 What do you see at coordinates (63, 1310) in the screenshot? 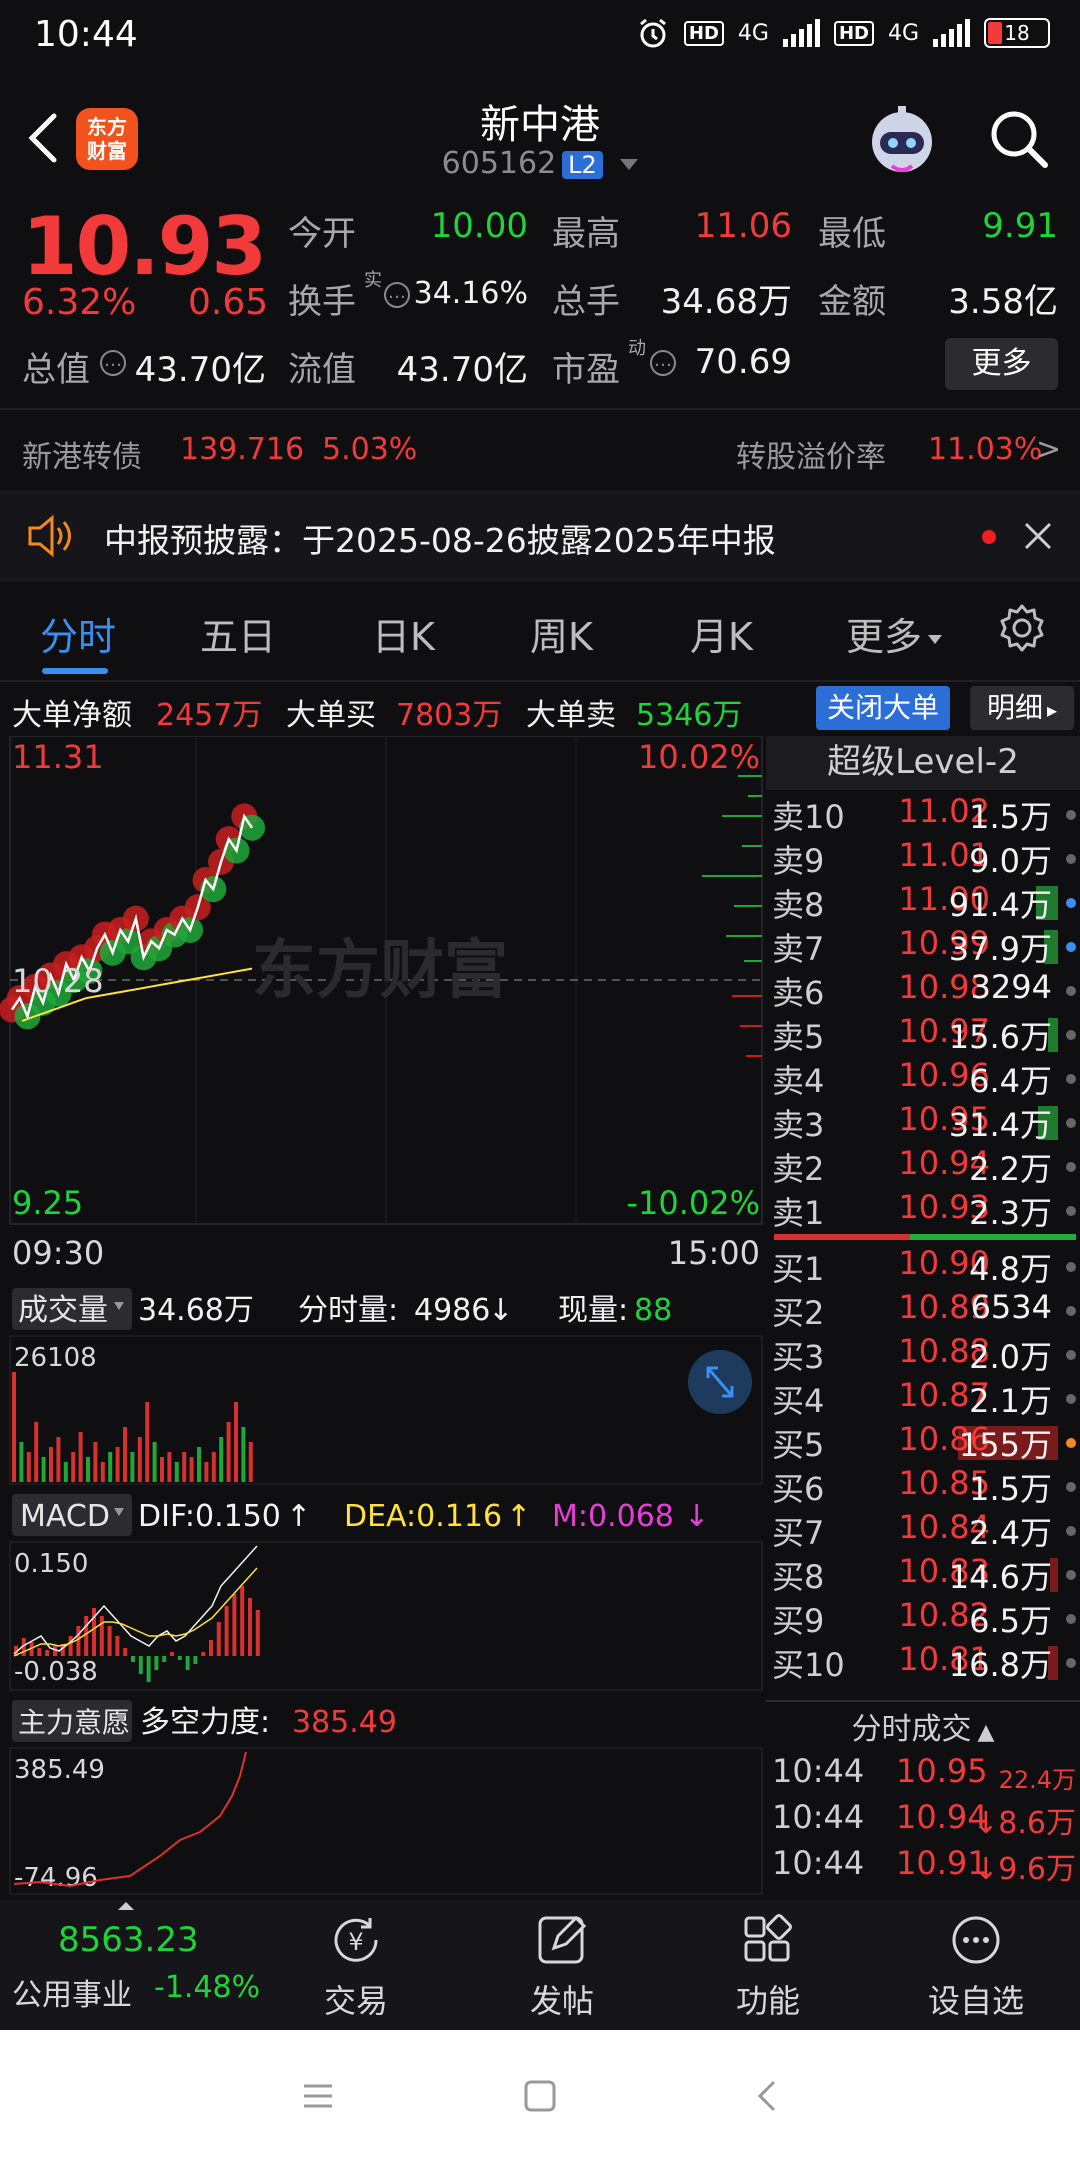
I see `volume-label: 成交量` at bounding box center [63, 1310].